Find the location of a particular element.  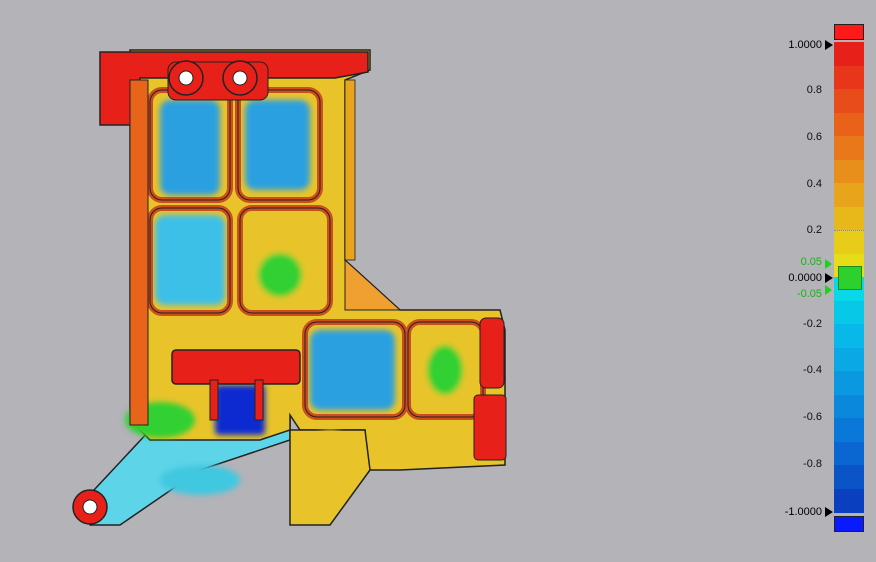

tick-label-0-8: 0.8 is located at coordinates (814, 90).